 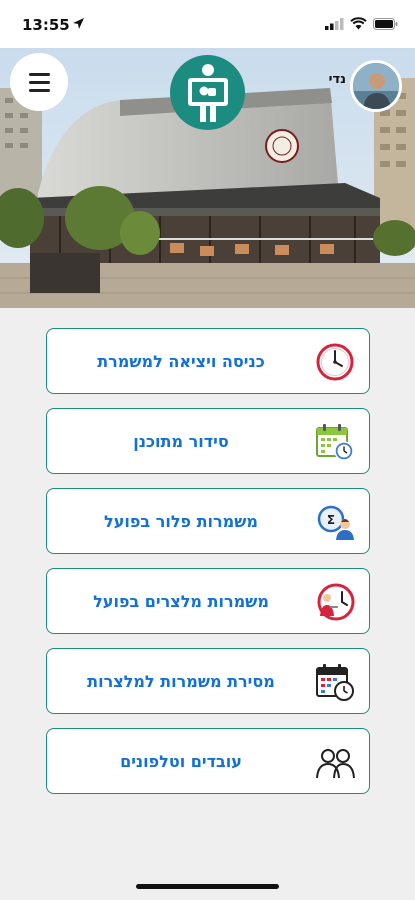 I want to click on app-logo, so click(x=207, y=92).